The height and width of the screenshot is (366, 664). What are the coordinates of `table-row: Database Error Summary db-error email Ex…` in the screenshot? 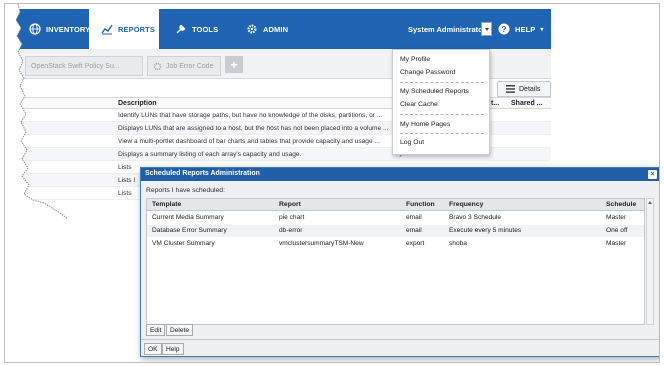 It's located at (395, 231).